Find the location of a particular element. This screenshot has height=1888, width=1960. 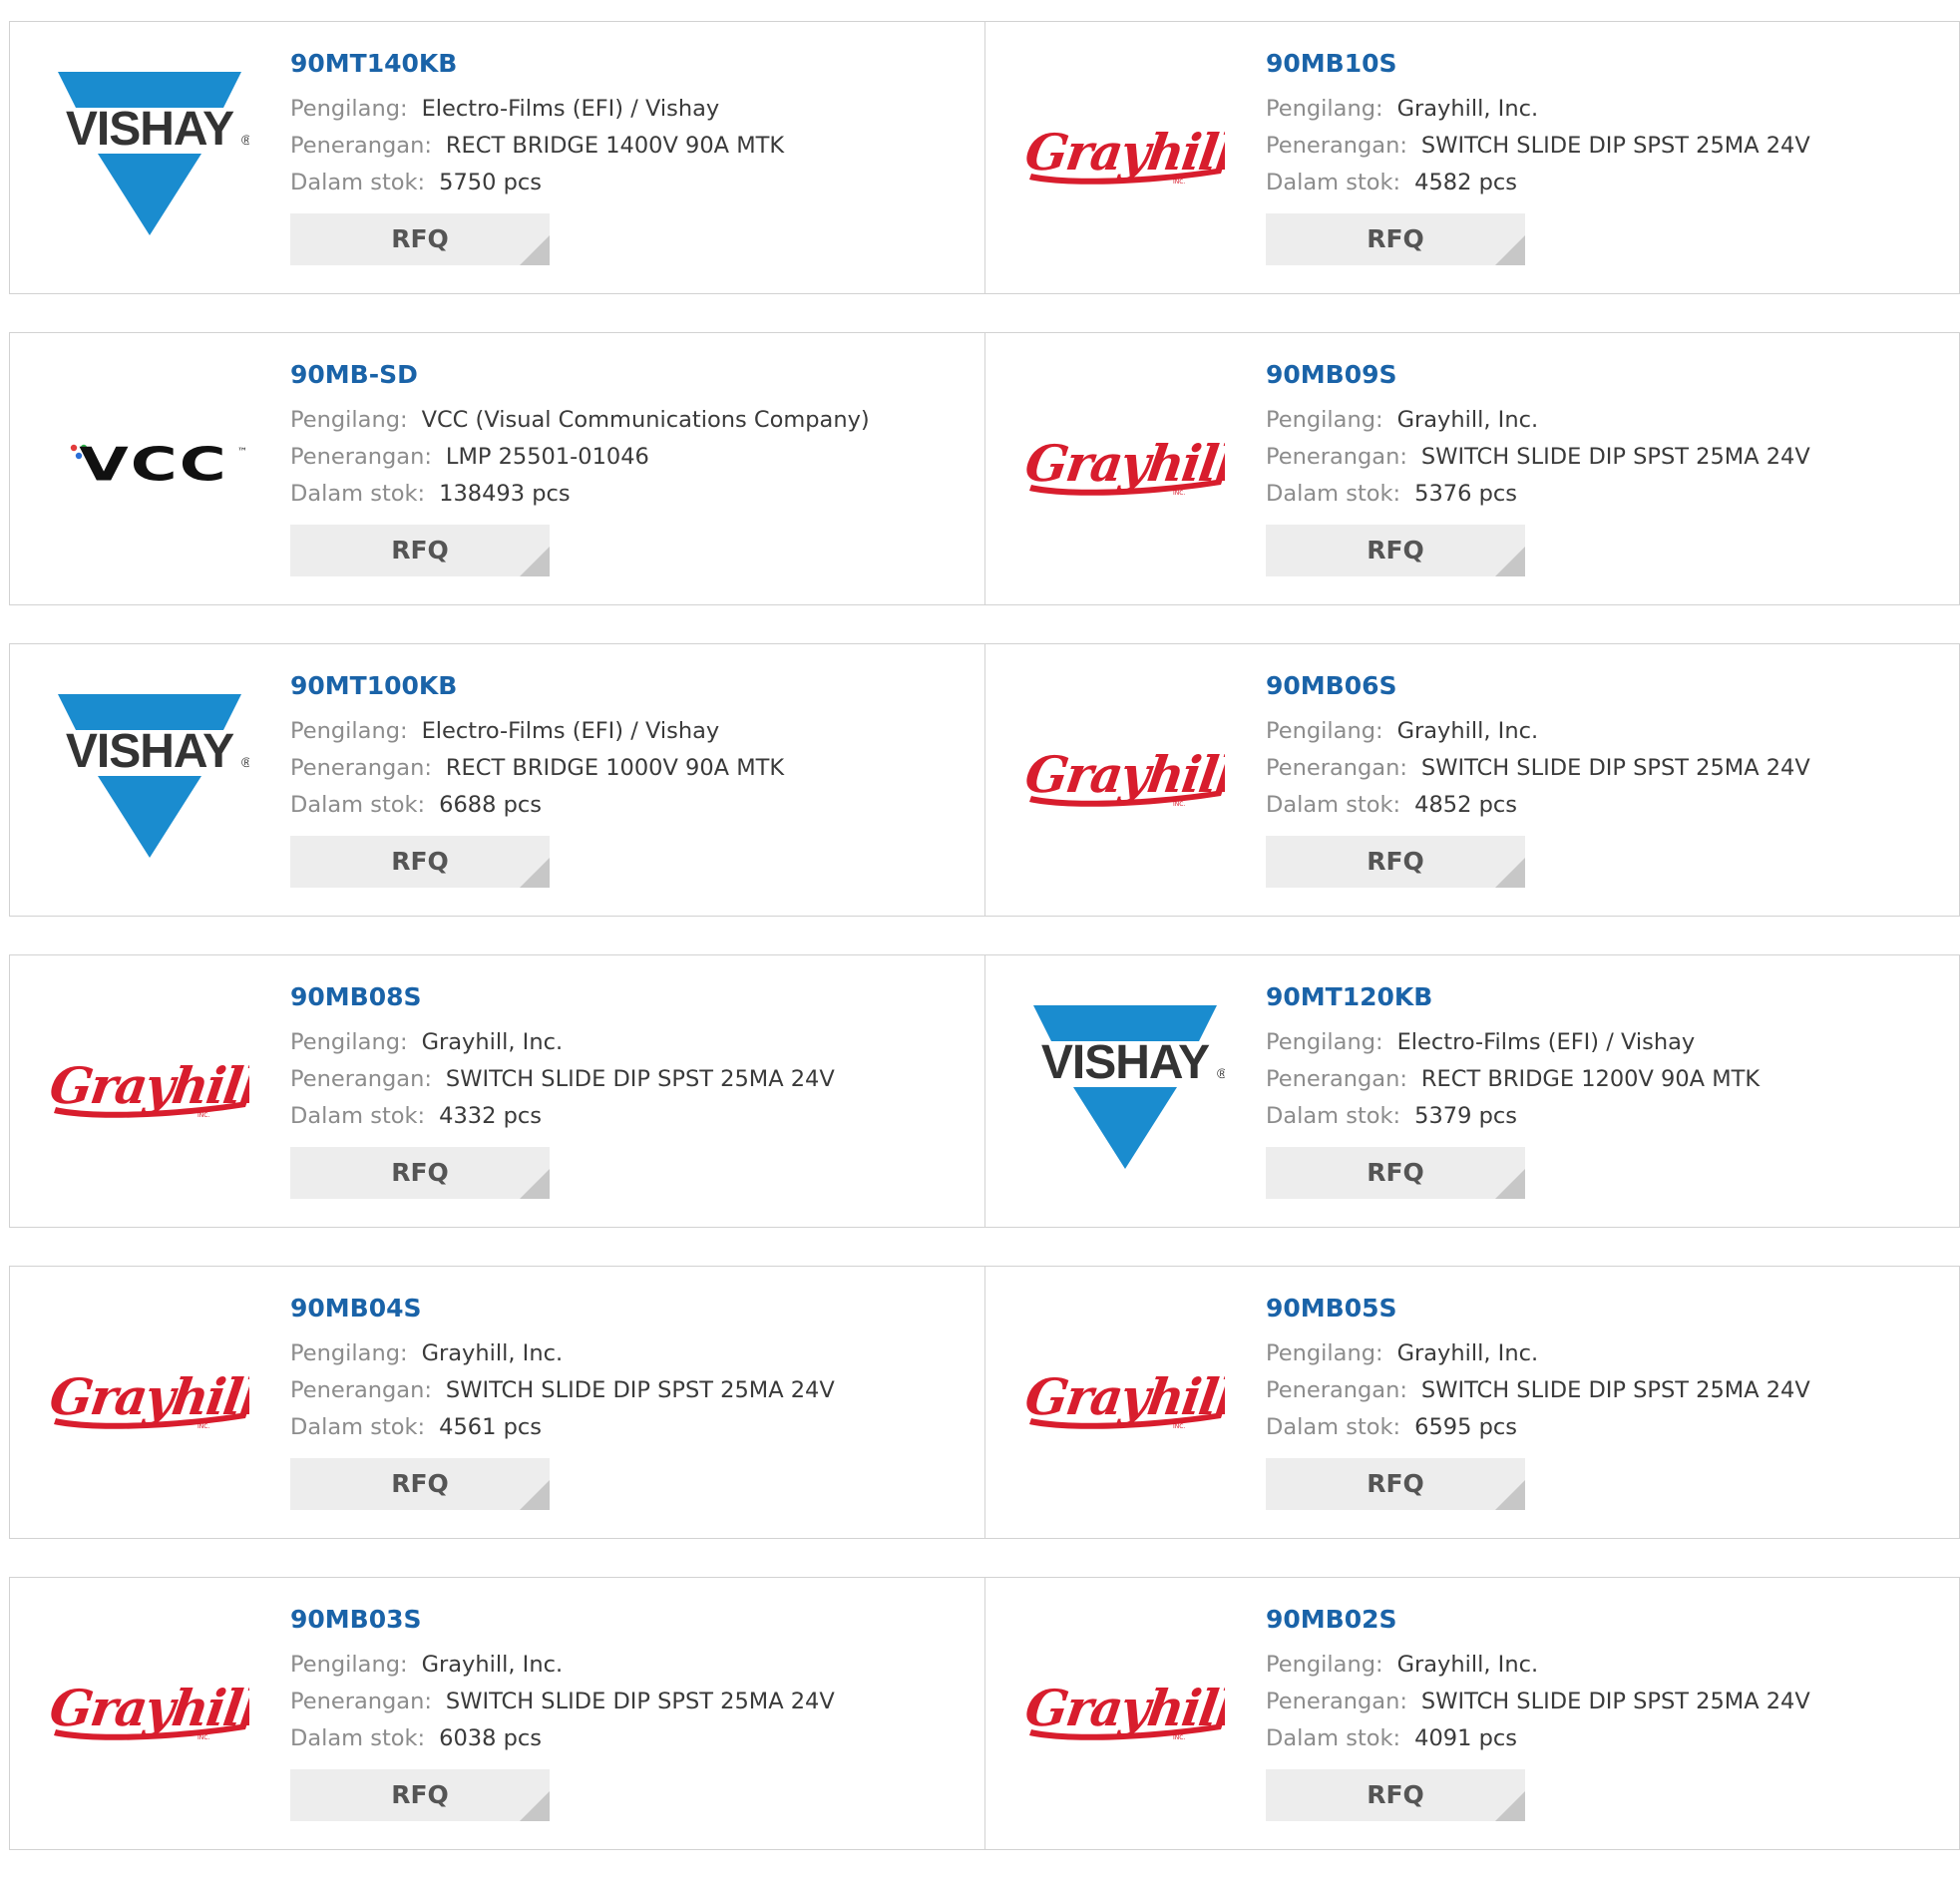

part-number-link: 90MB06S is located at coordinates (1538, 686).